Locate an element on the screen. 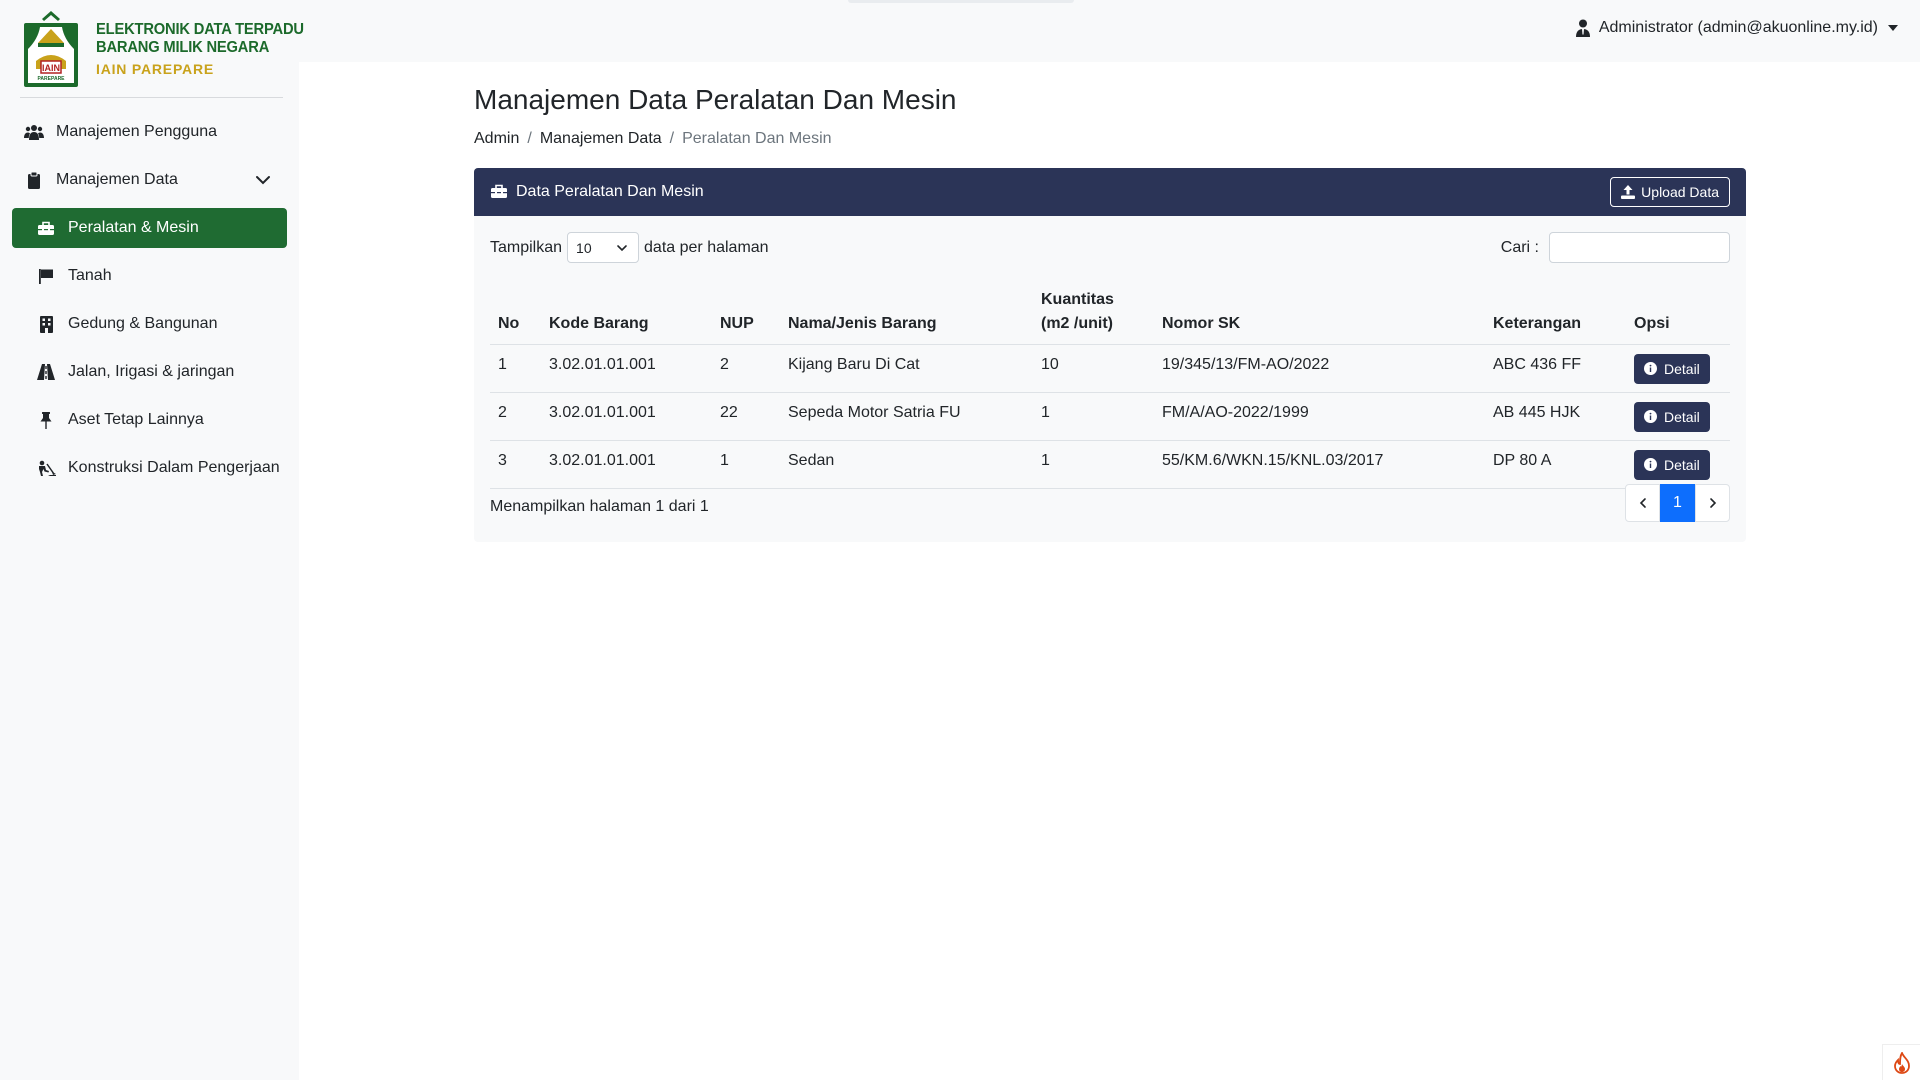 This screenshot has width=1920, height=1080. user-label: Administrator (admin@akuonline.my.id) is located at coordinates (1738, 27).